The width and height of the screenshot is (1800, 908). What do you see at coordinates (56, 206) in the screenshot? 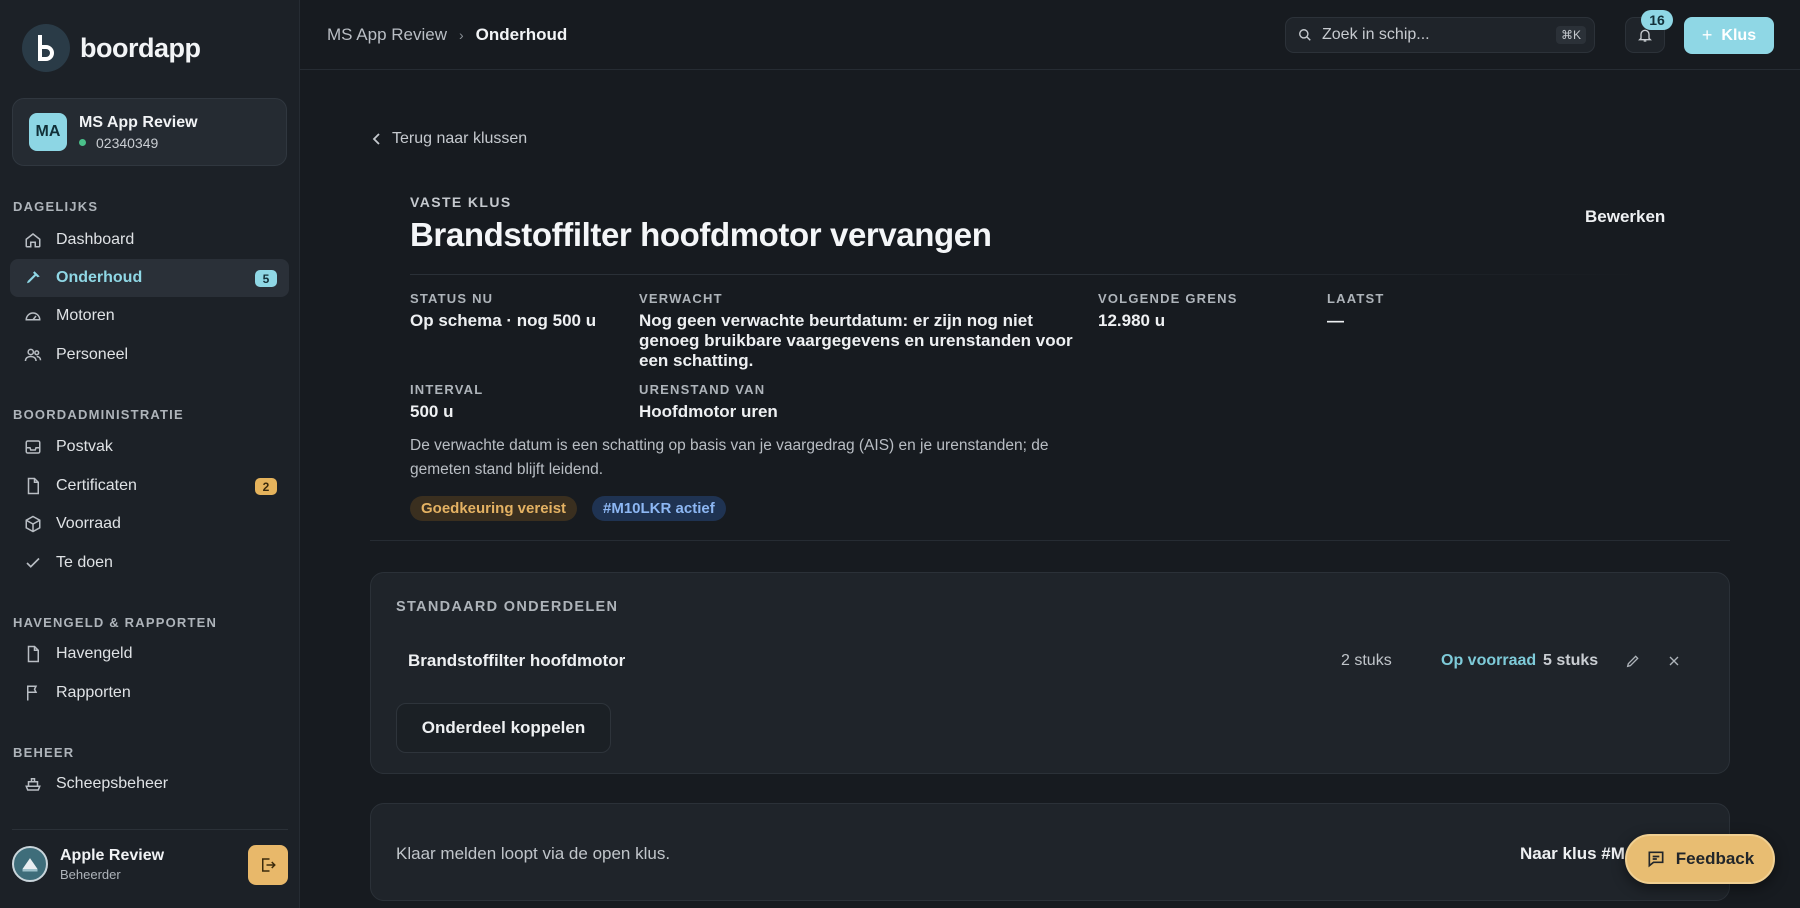
I see `nav-section-dagelijks: DAGELIJKS` at bounding box center [56, 206].